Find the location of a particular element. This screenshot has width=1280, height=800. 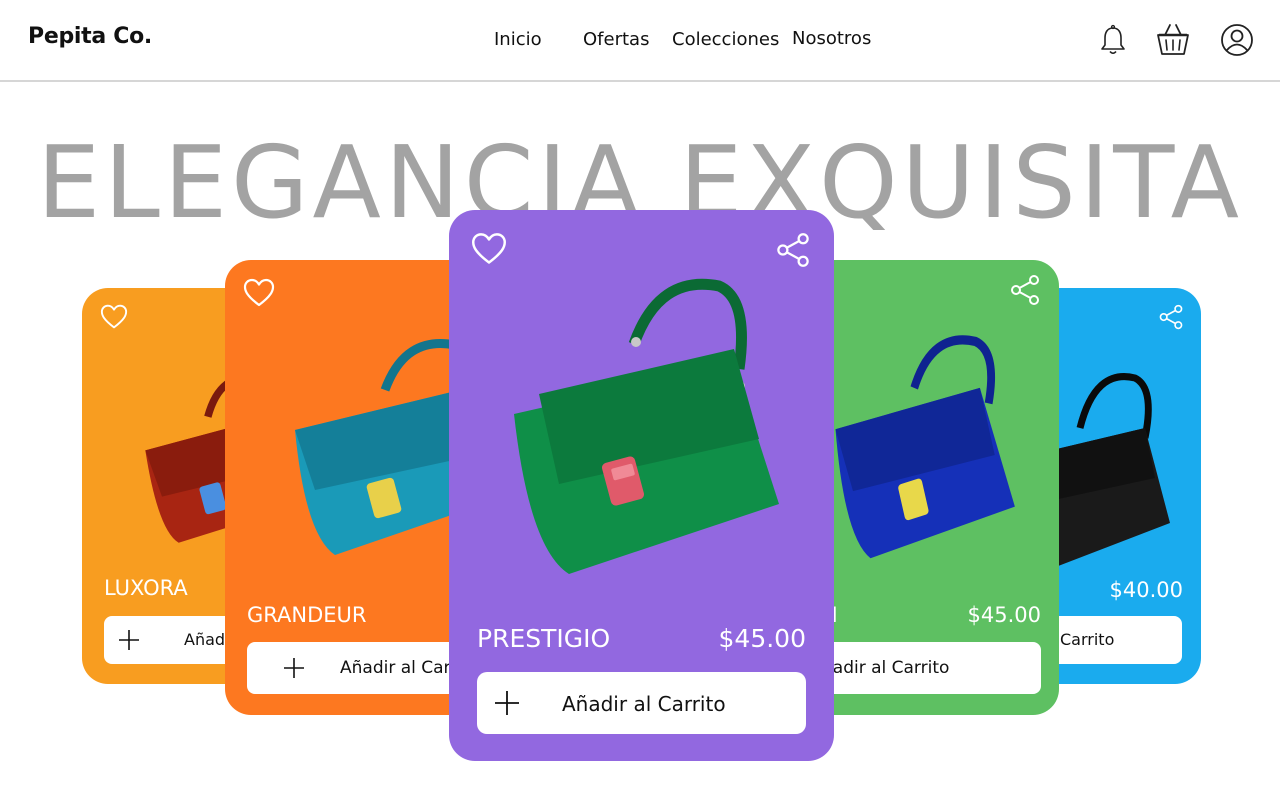

add-to-cart-button: ñadir al Carrito is located at coordinates (919, 668).